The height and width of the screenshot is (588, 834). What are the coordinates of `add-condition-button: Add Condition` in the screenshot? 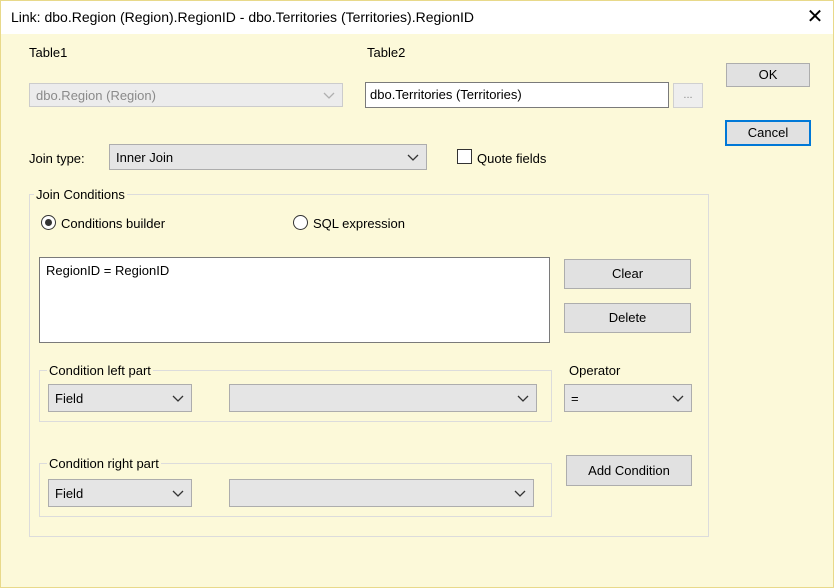 It's located at (629, 470).